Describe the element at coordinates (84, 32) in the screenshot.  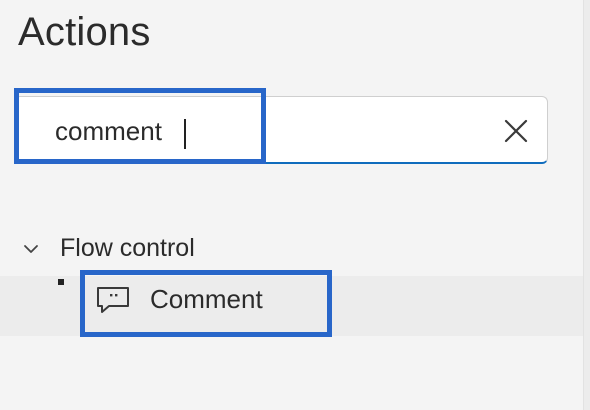
I see `panel-title: Actions` at that location.